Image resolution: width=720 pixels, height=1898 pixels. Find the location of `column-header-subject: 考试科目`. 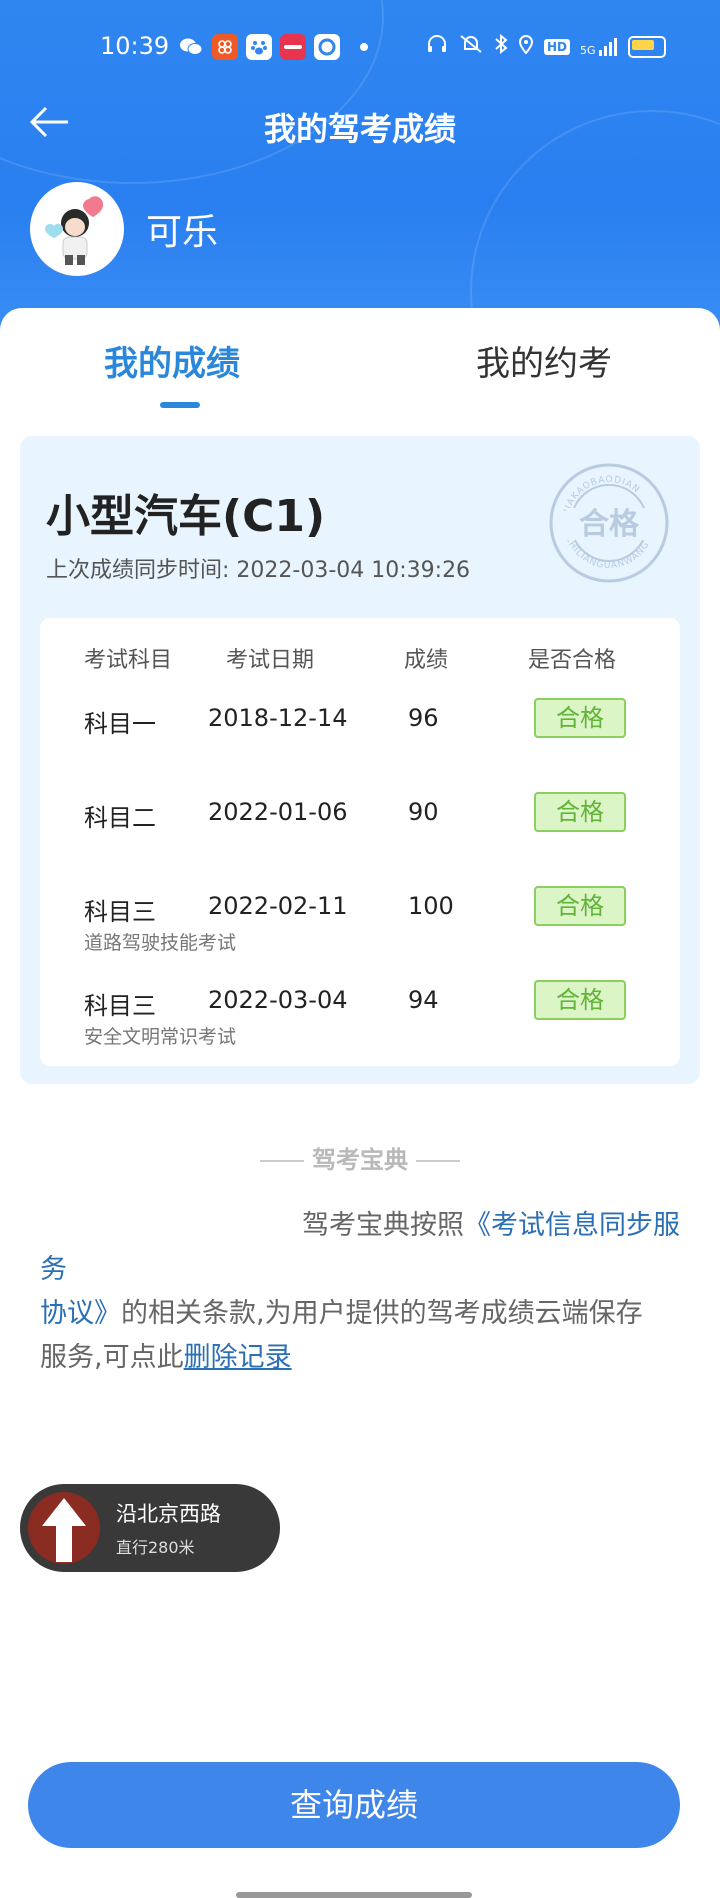

column-header-subject: 考试科目 is located at coordinates (128, 660).